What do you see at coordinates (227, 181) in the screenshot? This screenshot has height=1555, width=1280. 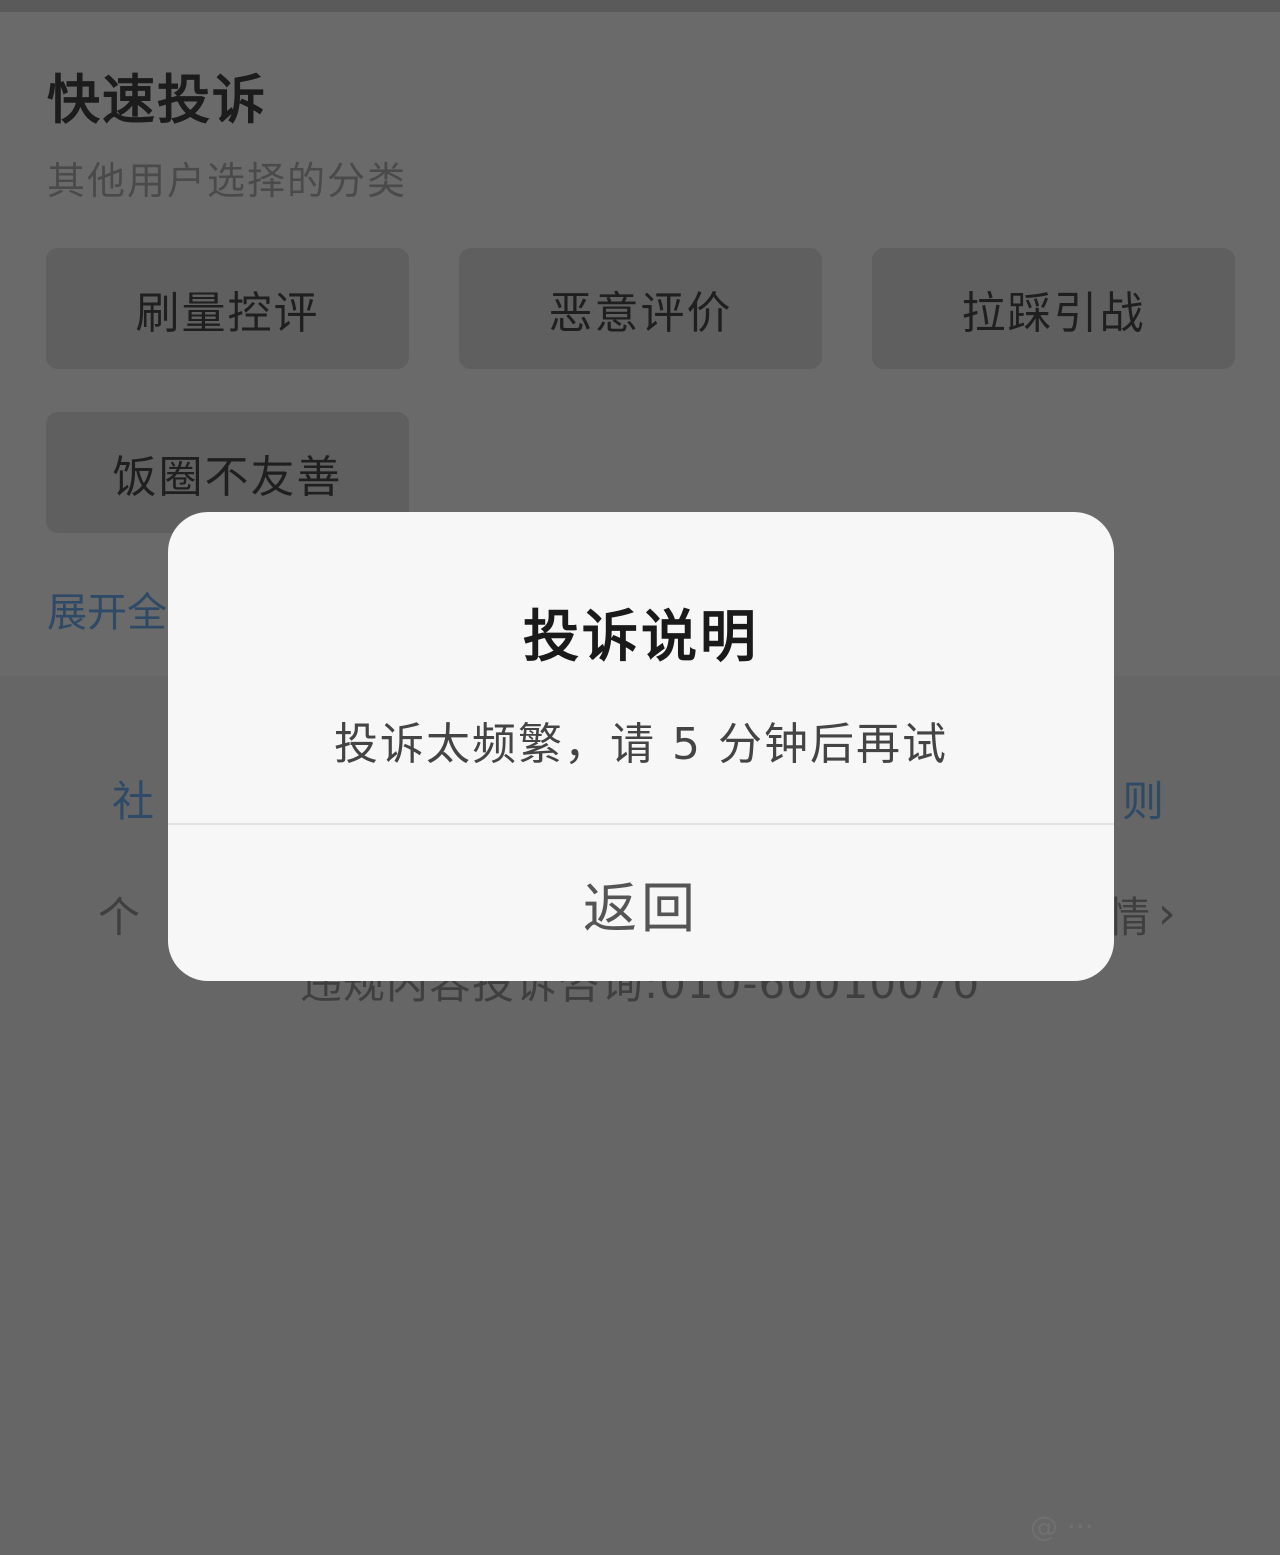 I see `page-subtitle: 其他用户选择的分类` at bounding box center [227, 181].